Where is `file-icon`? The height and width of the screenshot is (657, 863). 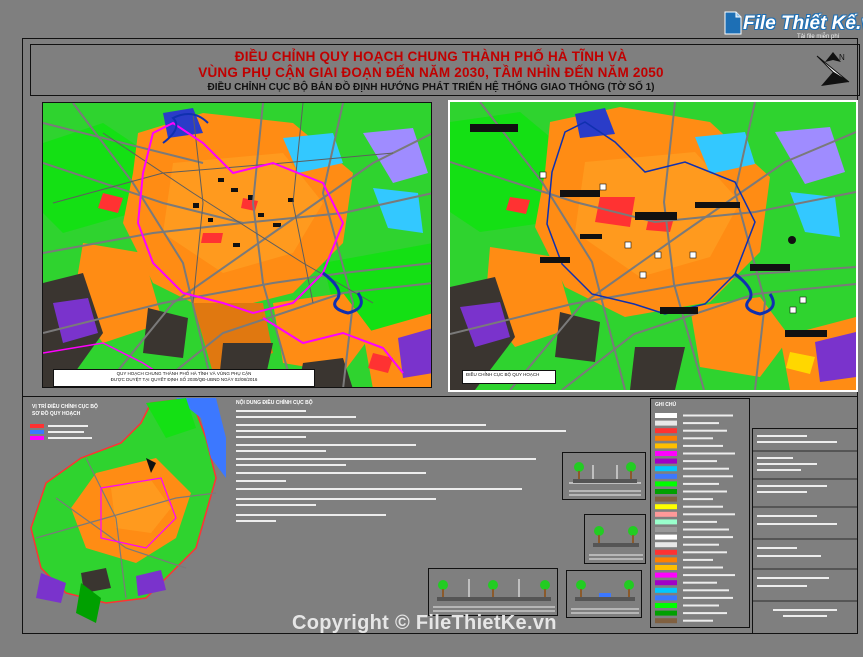 file-icon is located at coordinates (733, 23).